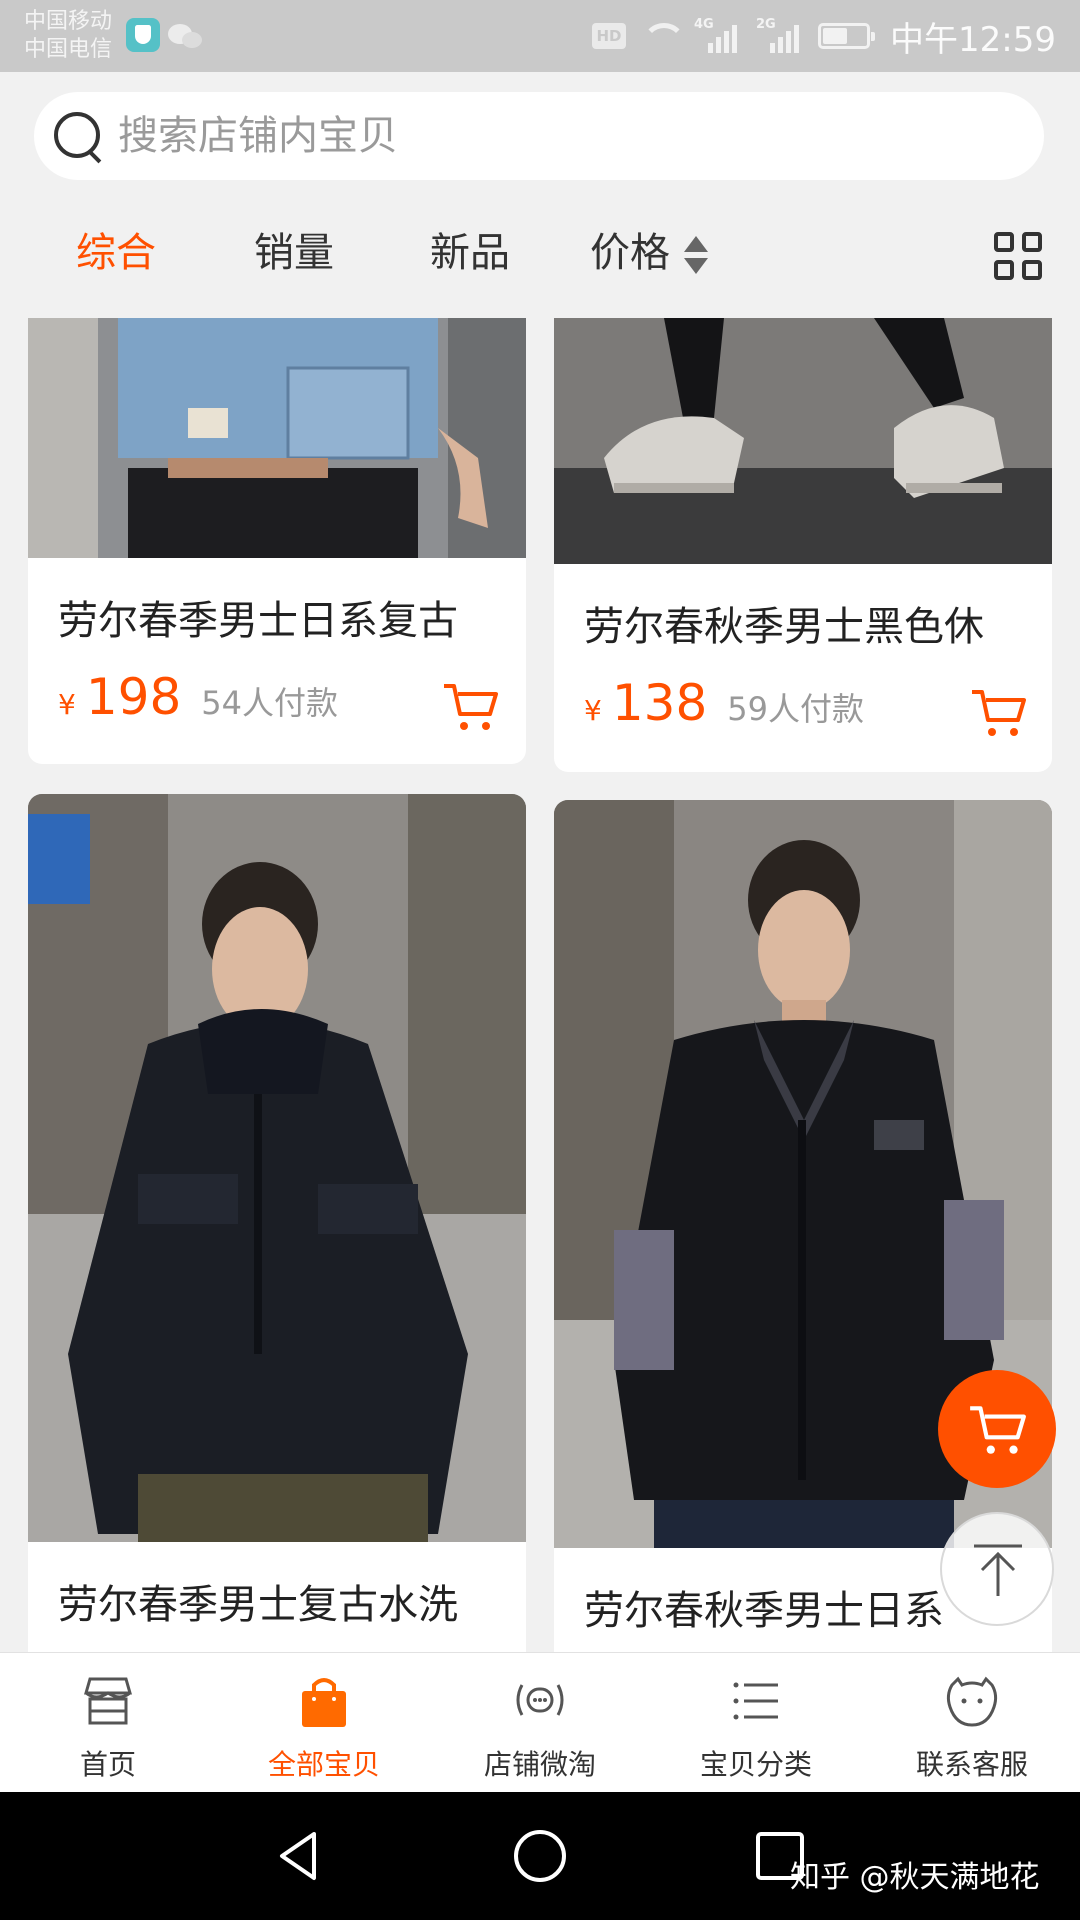 This screenshot has width=1080, height=1920. What do you see at coordinates (630, 253) in the screenshot?
I see `tab-price: 价格` at bounding box center [630, 253].